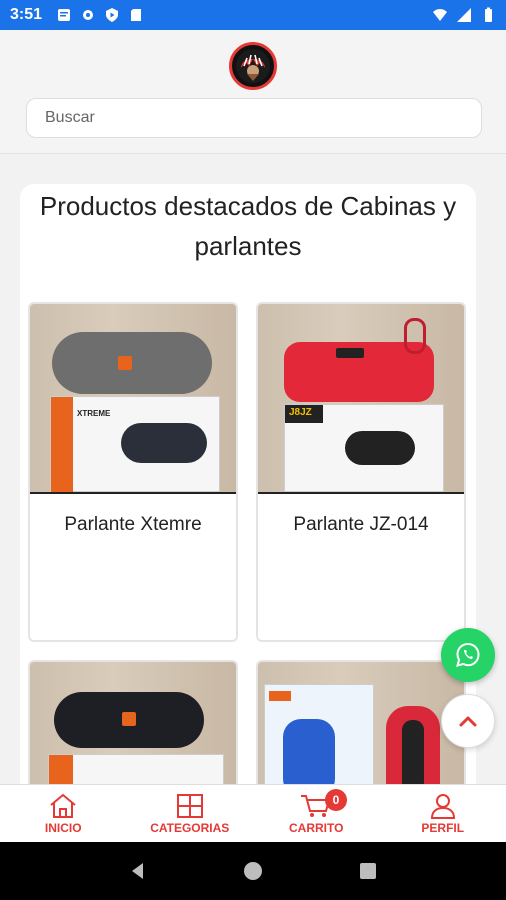  I want to click on scroll-top-button, so click(468, 721).